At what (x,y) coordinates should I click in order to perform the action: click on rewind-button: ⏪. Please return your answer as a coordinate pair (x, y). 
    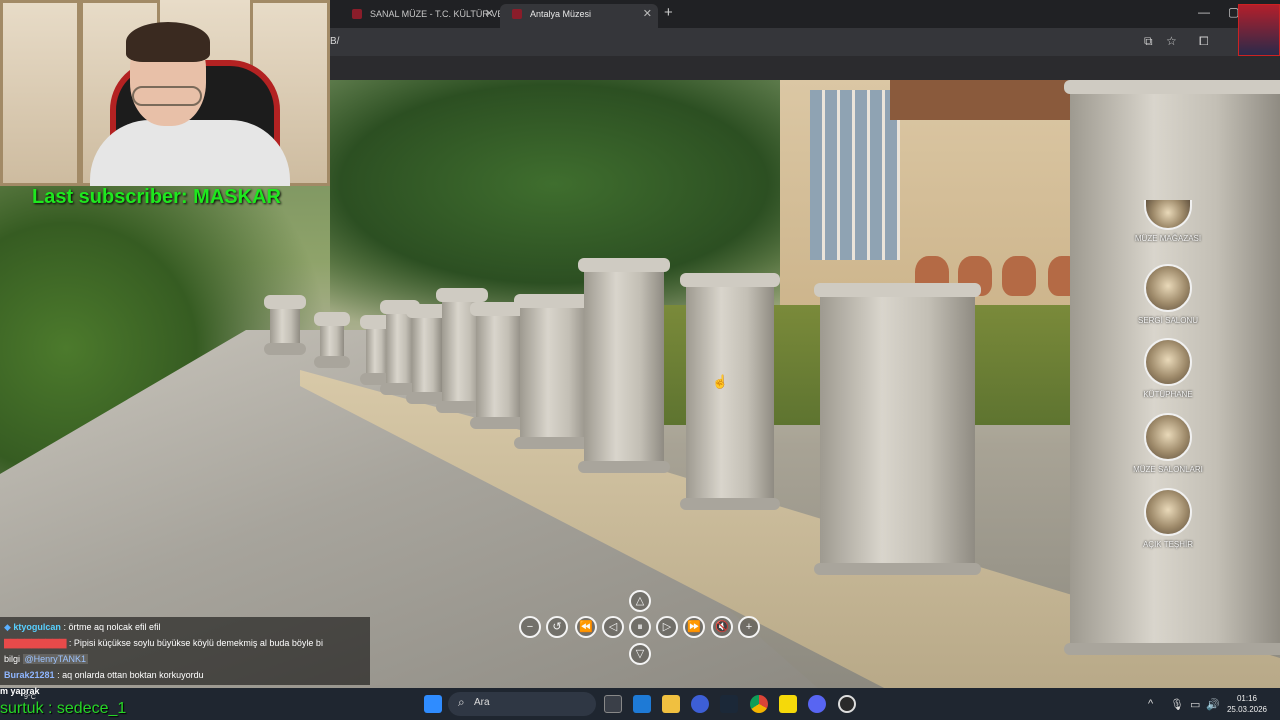
    Looking at the image, I should click on (586, 627).